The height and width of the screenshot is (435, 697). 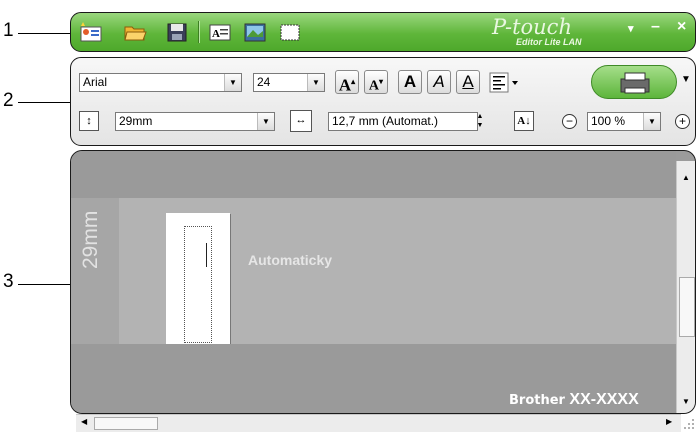 I want to click on printer-model-number: XX-XXXX, so click(x=604, y=399).